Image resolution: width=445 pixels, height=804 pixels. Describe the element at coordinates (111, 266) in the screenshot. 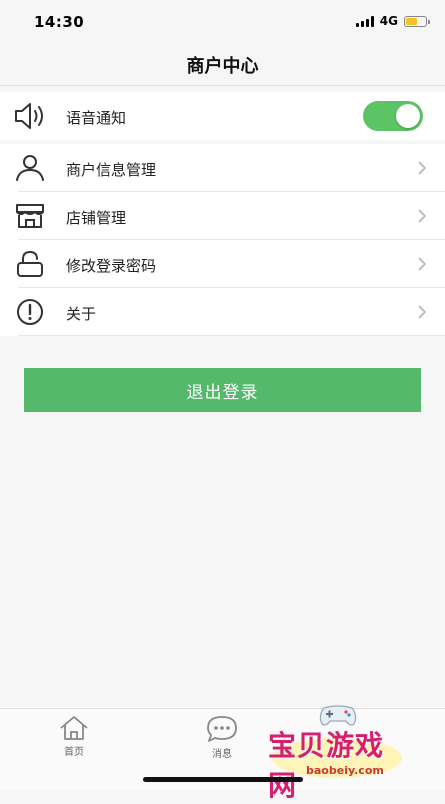

I see `menu-item-label: 修改登录密码` at that location.